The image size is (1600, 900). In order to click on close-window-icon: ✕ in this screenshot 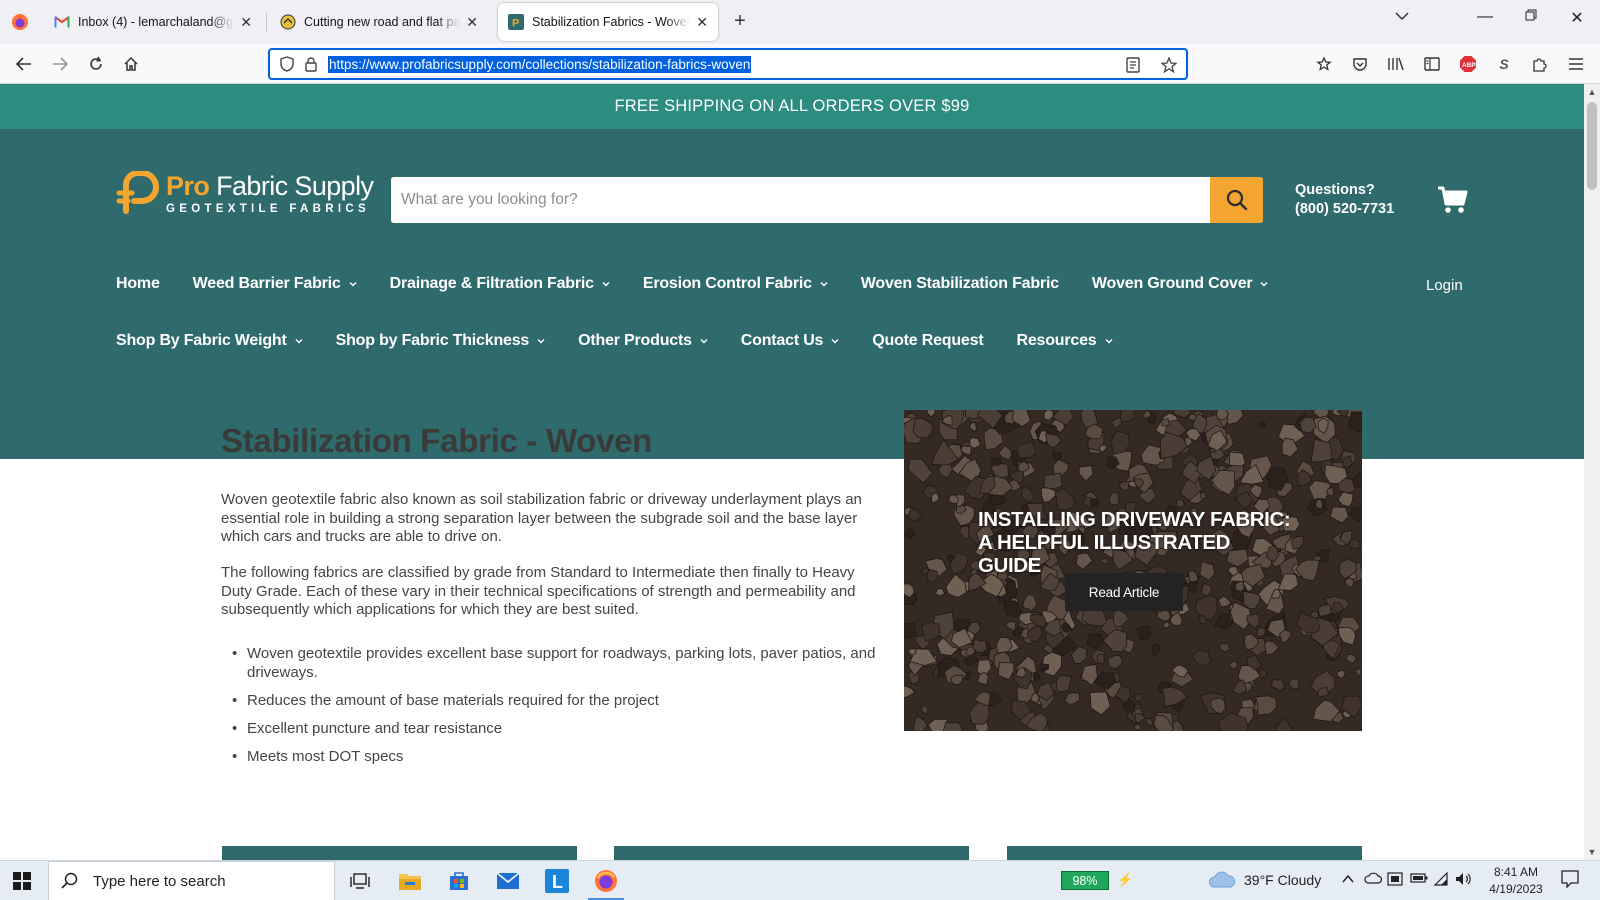, I will do `click(1577, 18)`.